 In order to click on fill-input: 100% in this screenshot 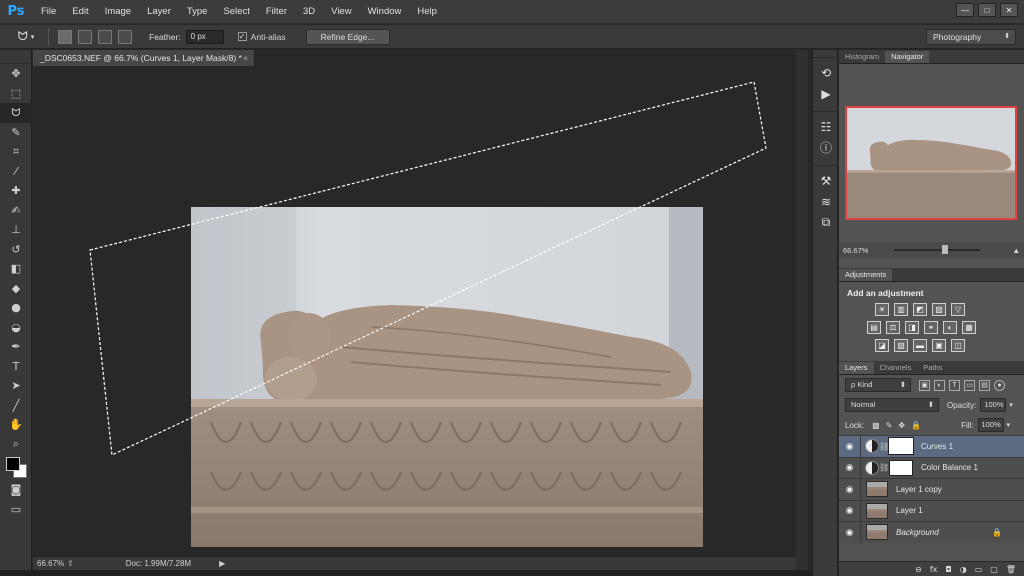, I will do `click(990, 425)`.